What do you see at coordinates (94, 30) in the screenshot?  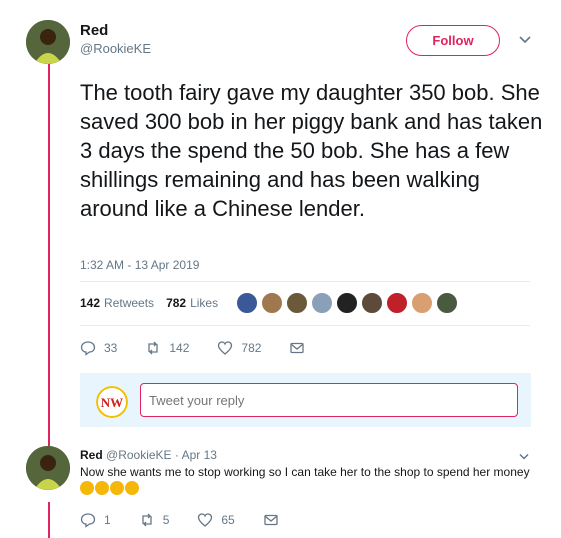 I see `author-name: Red` at bounding box center [94, 30].